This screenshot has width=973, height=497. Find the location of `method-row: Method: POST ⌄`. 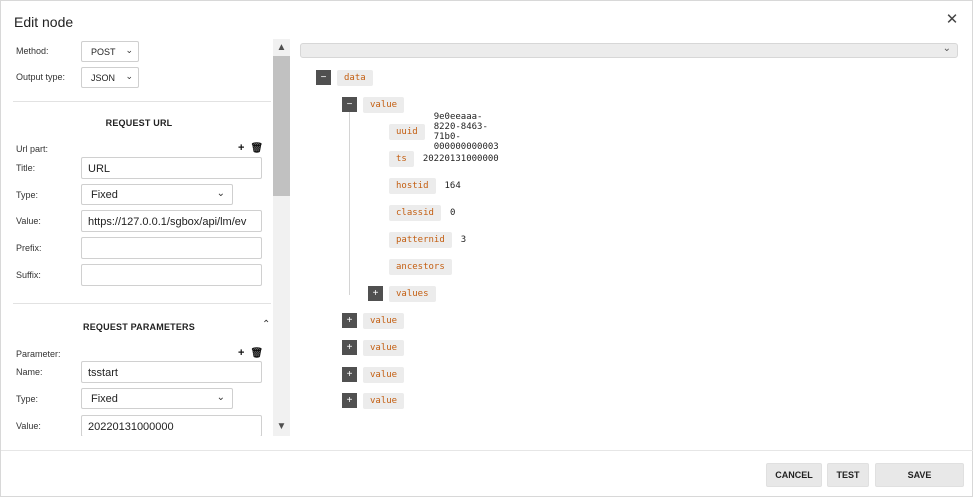

method-row: Method: POST ⌄ is located at coordinates (139, 53).